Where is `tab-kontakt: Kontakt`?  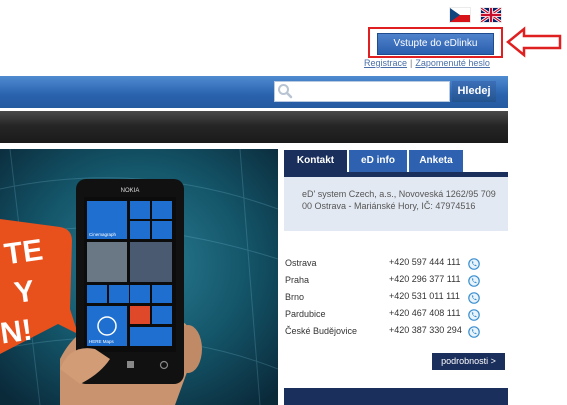 tab-kontakt: Kontakt is located at coordinates (315, 161).